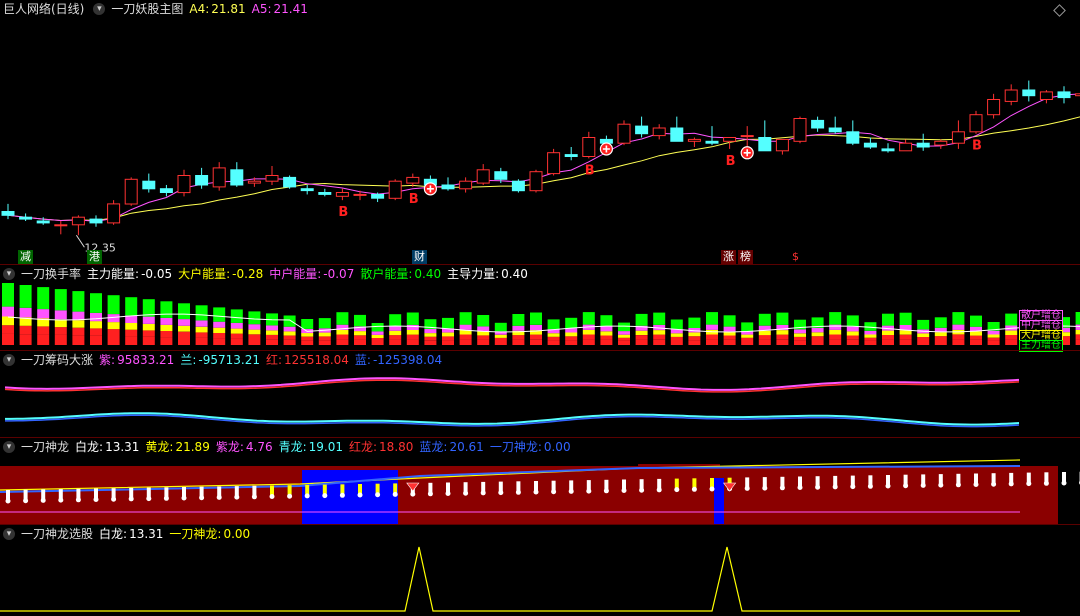 This screenshot has width=1080, height=616. What do you see at coordinates (274, 360) in the screenshot?
I see `p3-item-2-label: 红:` at bounding box center [274, 360].